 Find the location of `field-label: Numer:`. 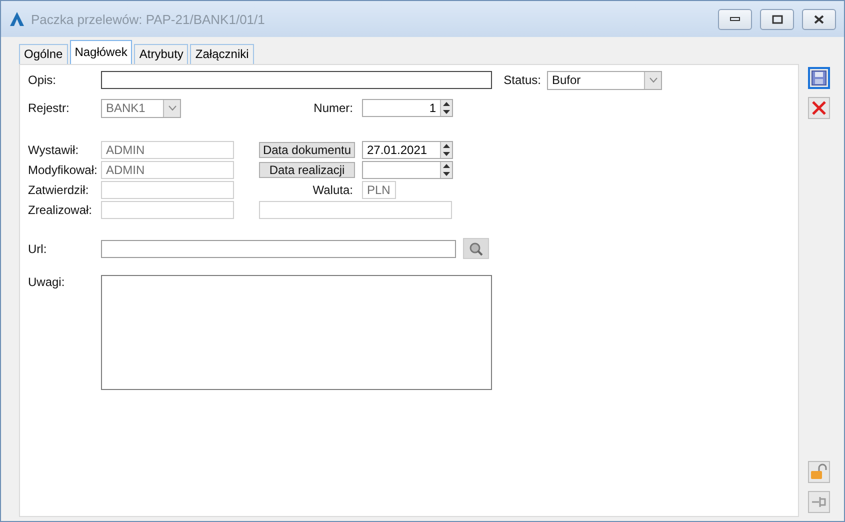

field-label: Numer: is located at coordinates (332, 108).